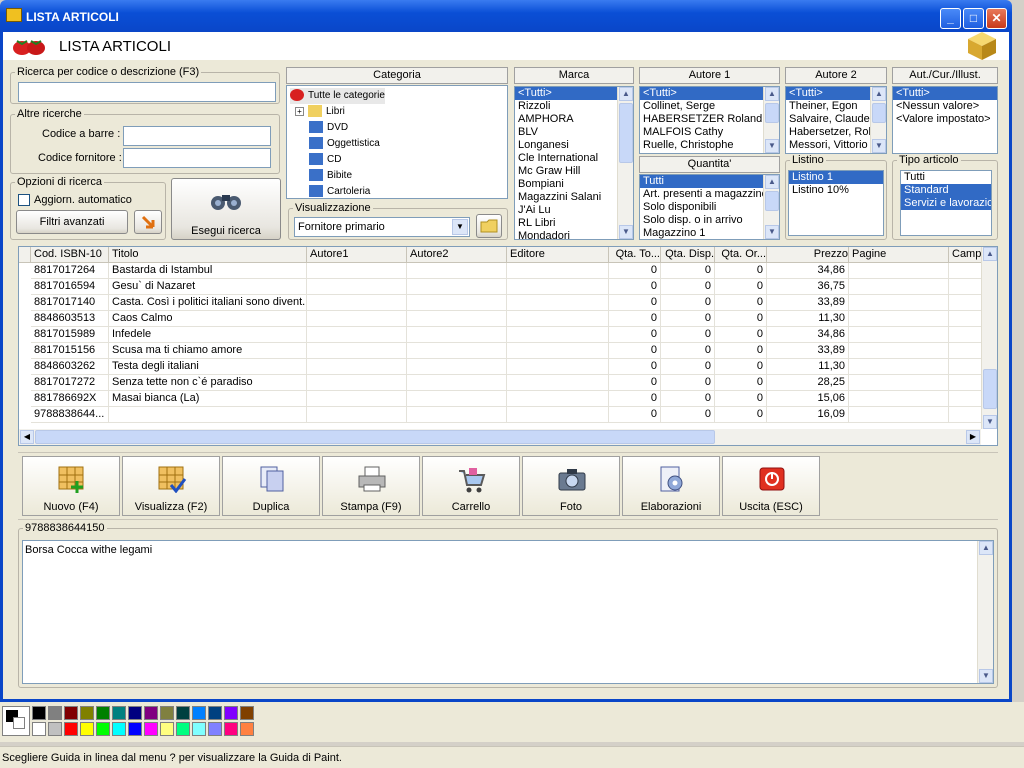 Image resolution: width=1024 pixels, height=768 pixels. I want to click on marca-item: J'Ai Lu, so click(574, 210).